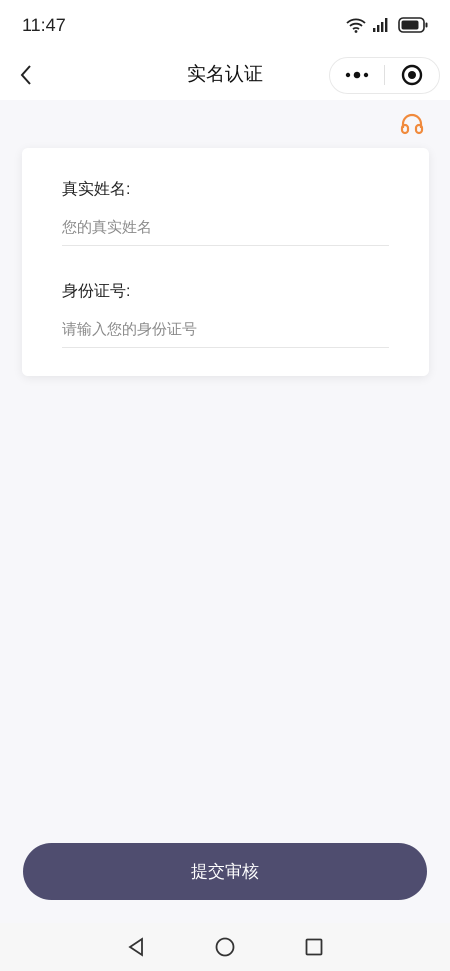 The width and height of the screenshot is (450, 971). I want to click on home-nav-icon, so click(225, 947).